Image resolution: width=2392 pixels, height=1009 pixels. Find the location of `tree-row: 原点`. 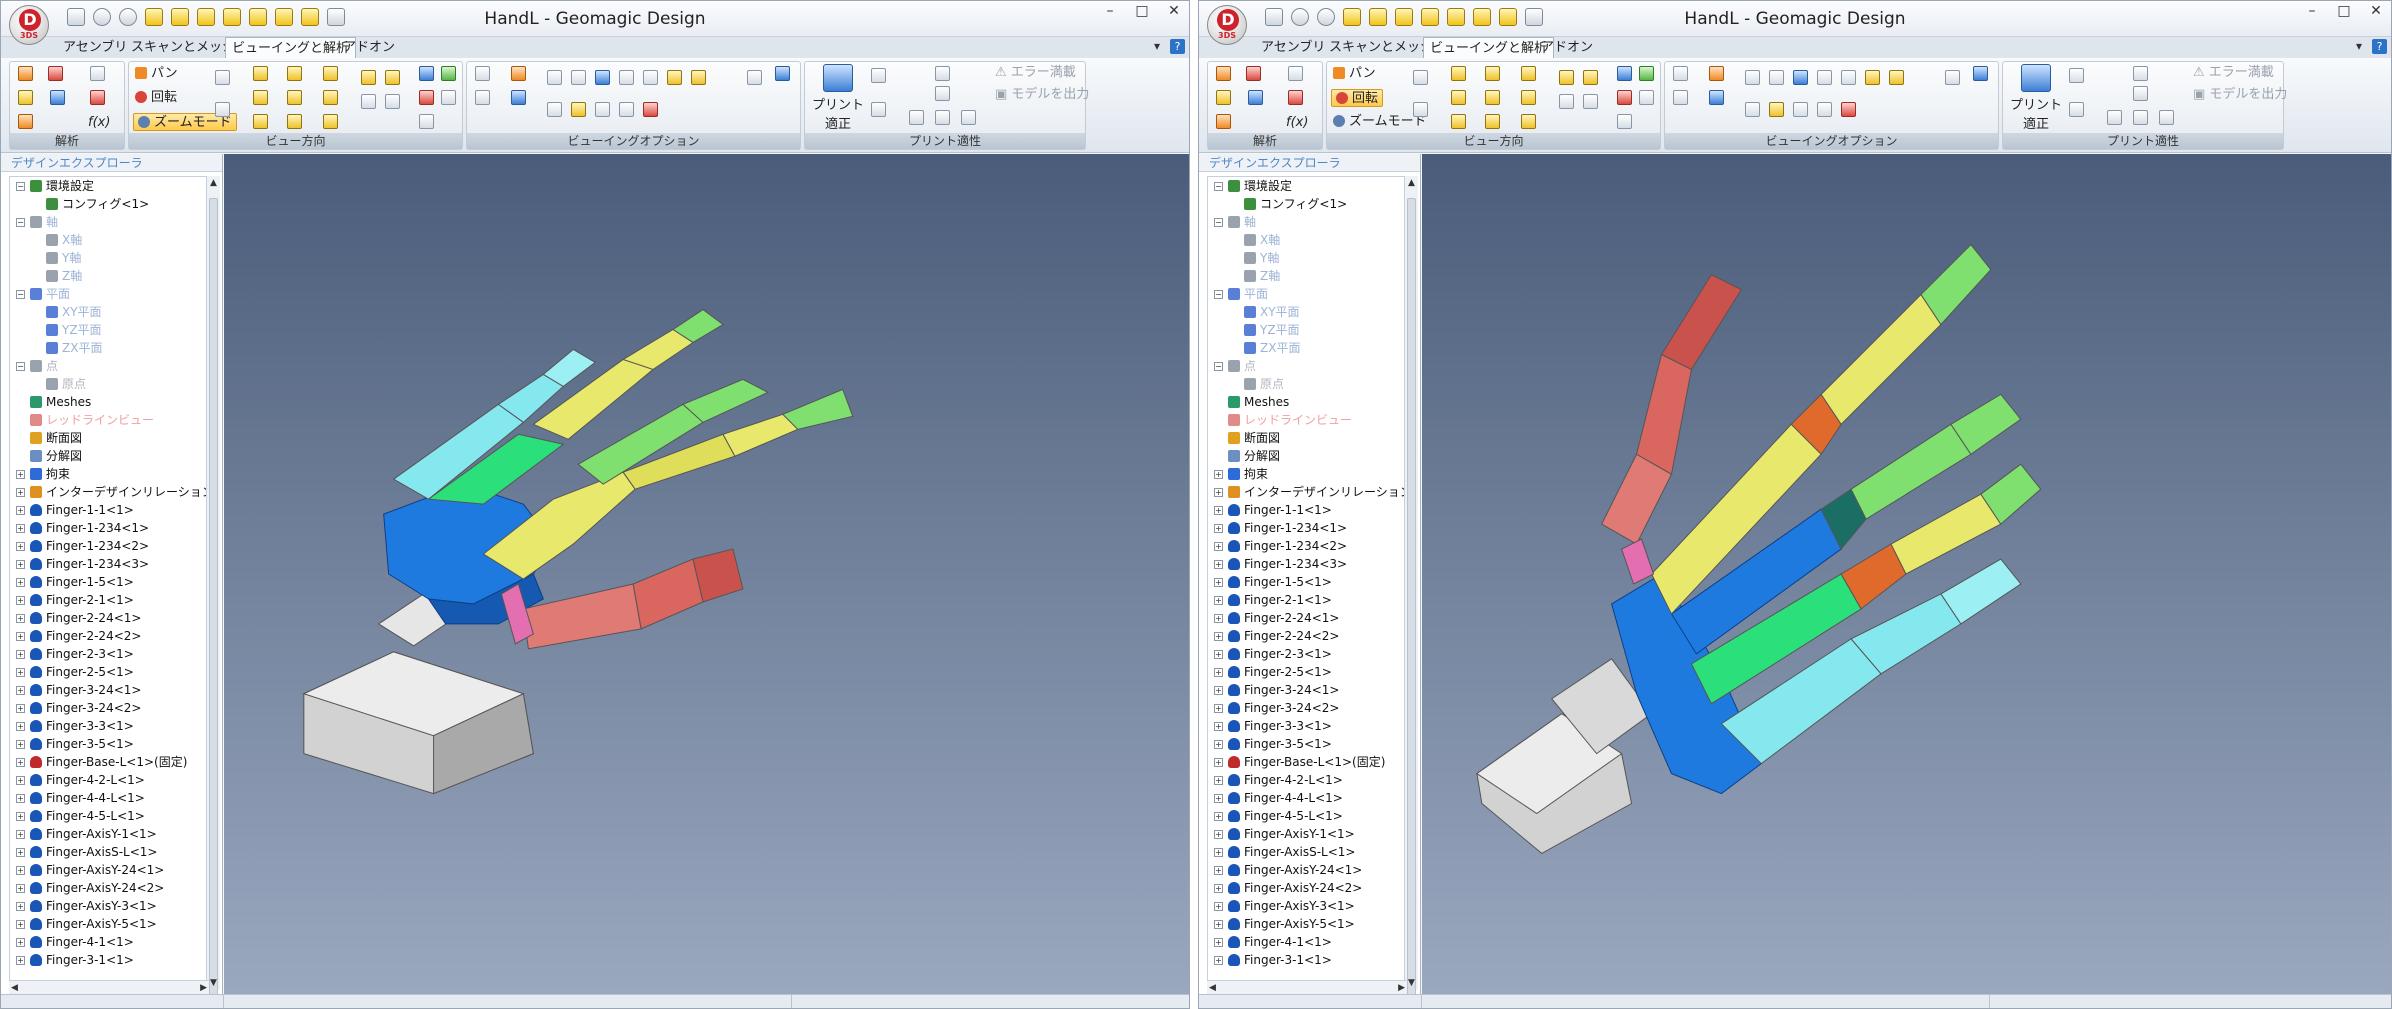

tree-row: 原点 is located at coordinates (109, 384).